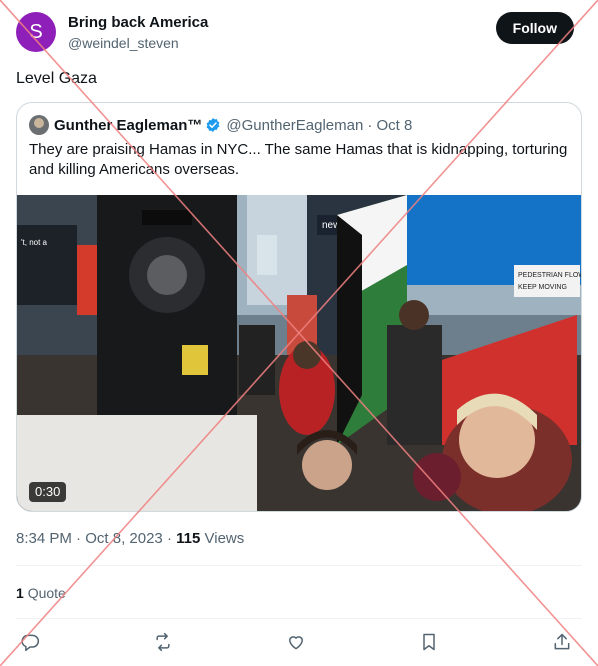 Image resolution: width=598 pixels, height=666 pixels. I want to click on author-block: Bring back America @weindel_steven, so click(138, 33).